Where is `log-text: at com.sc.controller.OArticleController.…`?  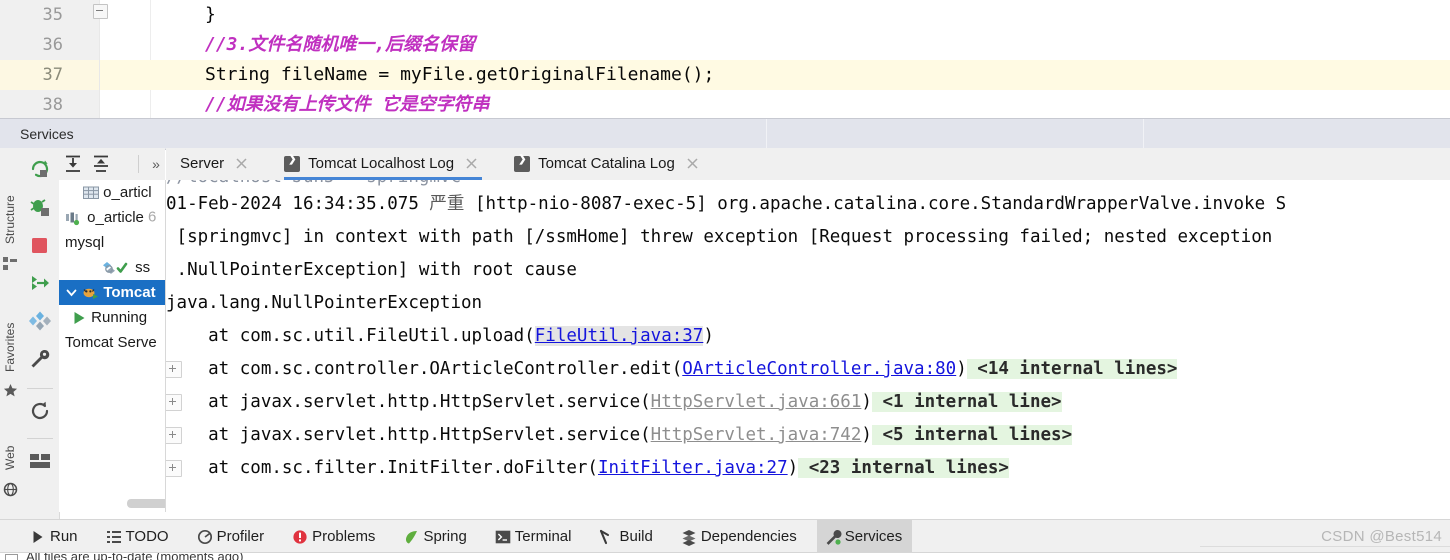 log-text: at com.sc.controller.OArticleController.… is located at coordinates (424, 369).